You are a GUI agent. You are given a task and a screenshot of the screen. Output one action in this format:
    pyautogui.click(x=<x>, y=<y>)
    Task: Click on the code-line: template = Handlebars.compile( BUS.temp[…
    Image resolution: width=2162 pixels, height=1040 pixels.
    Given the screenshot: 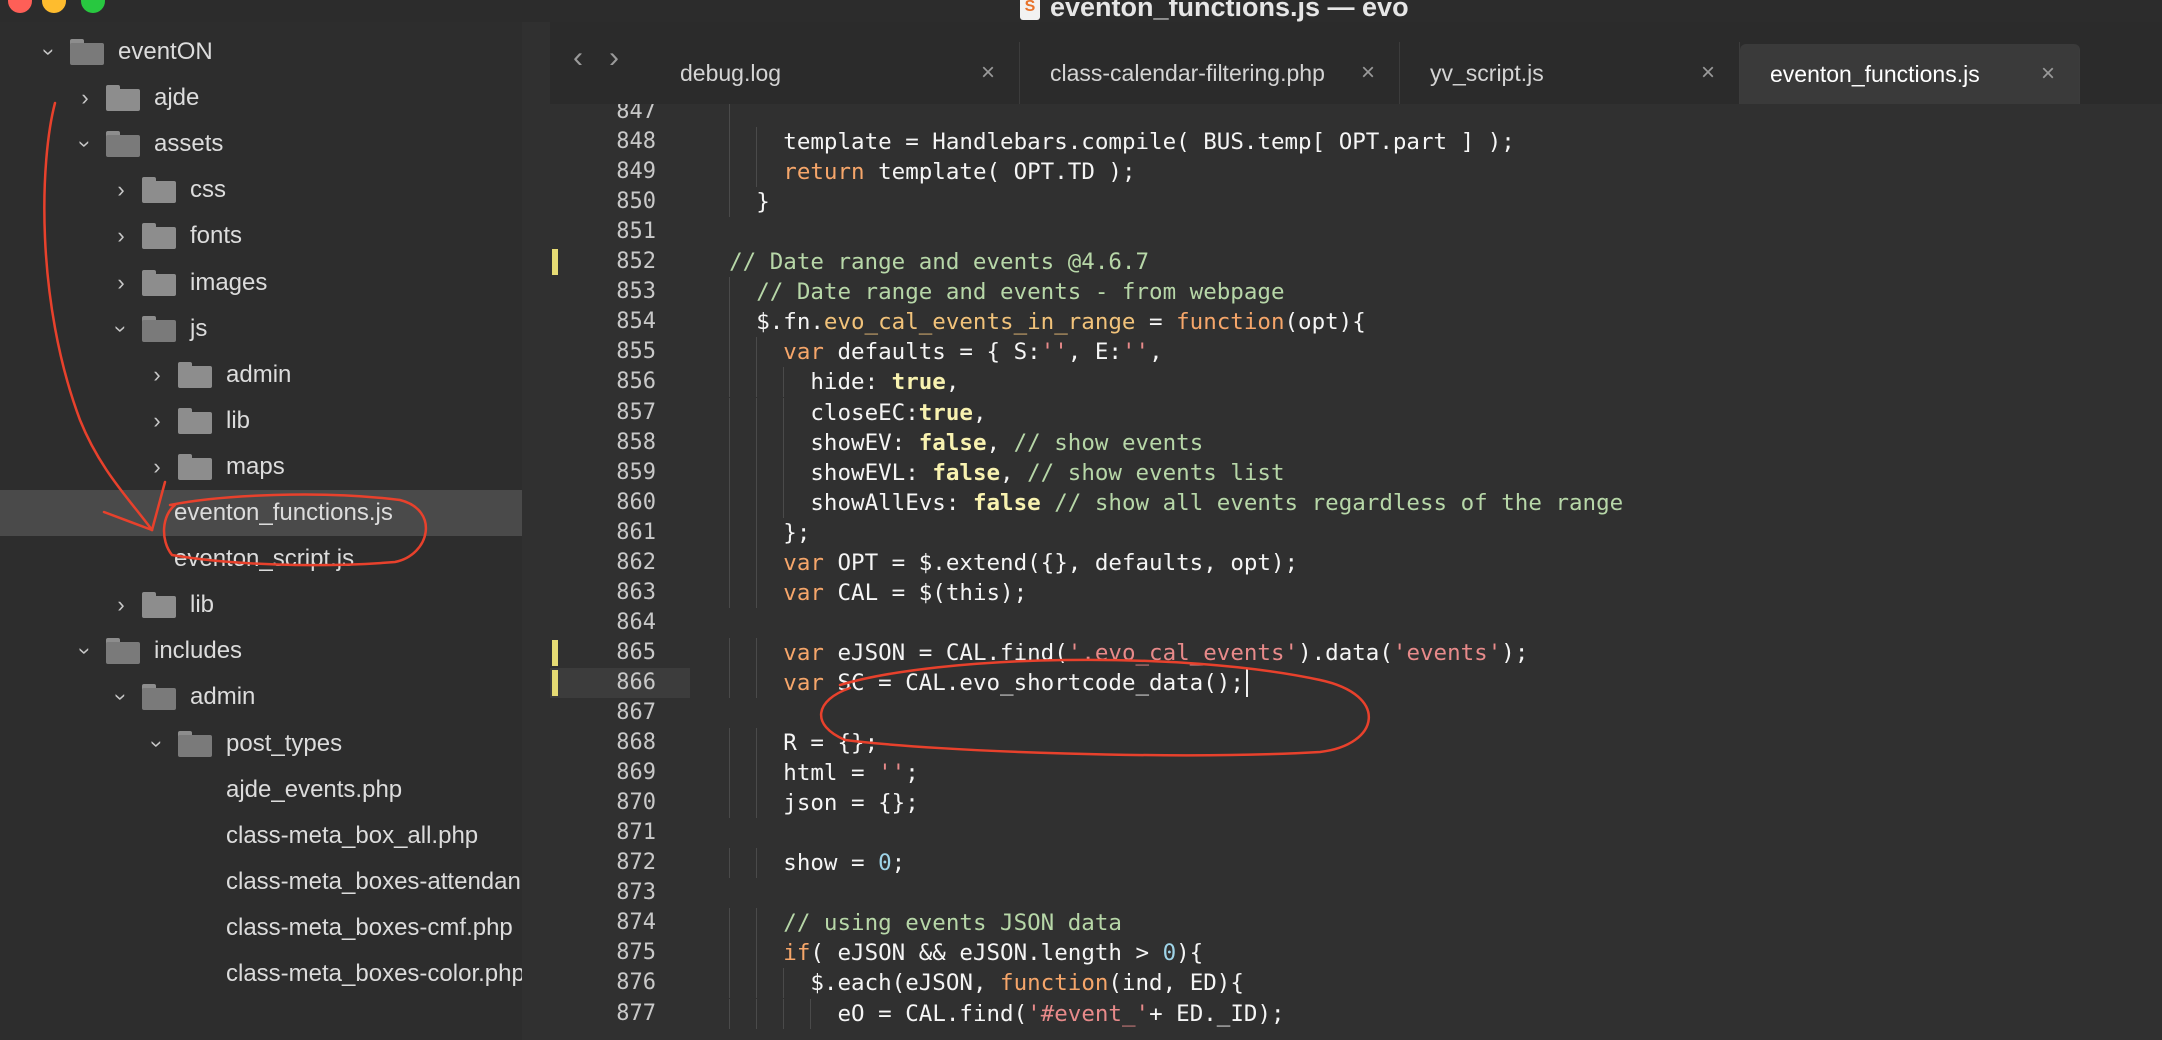 What is the action you would take?
    pyautogui.click(x=1426, y=142)
    